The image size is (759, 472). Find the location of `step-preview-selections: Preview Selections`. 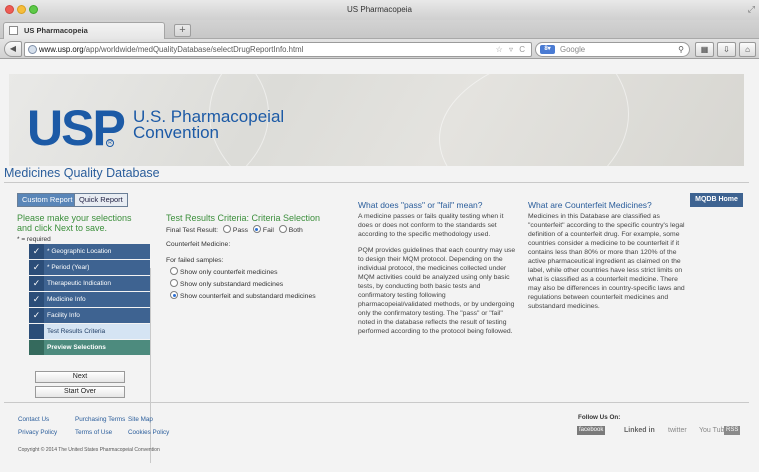

step-preview-selections: Preview Selections is located at coordinates (89, 347).